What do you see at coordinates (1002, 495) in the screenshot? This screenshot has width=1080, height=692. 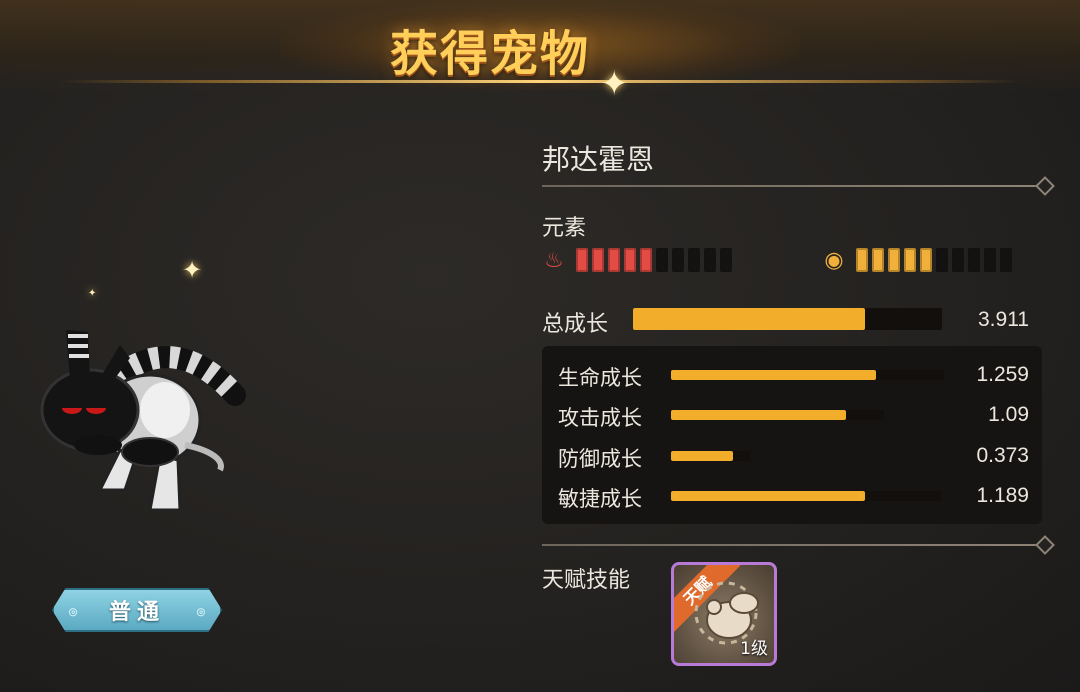 I see `stat-value: 1.189` at bounding box center [1002, 495].